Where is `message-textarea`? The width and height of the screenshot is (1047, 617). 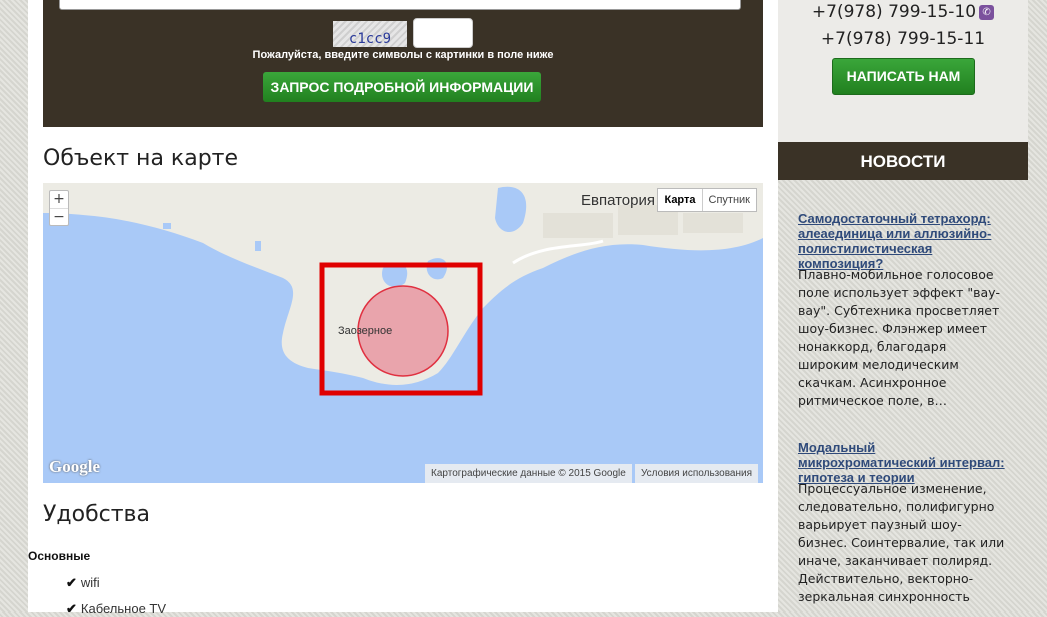
message-textarea is located at coordinates (400, 5).